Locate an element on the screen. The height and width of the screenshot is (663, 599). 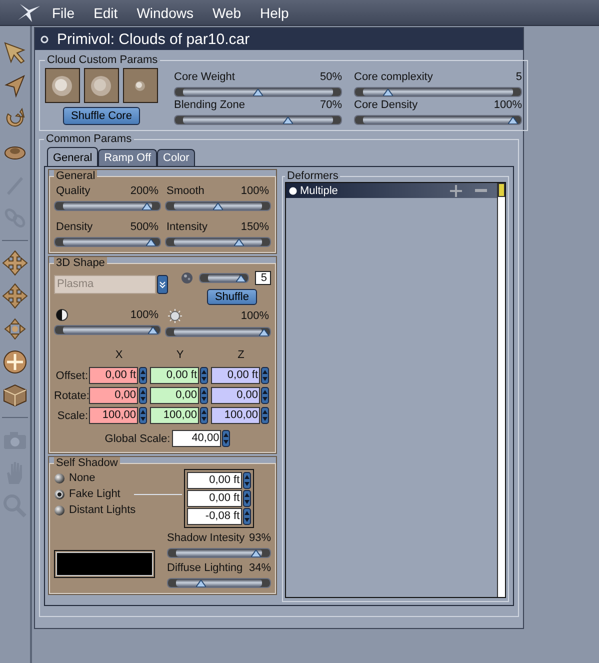
list-item: Multiple is located at coordinates (391, 190).